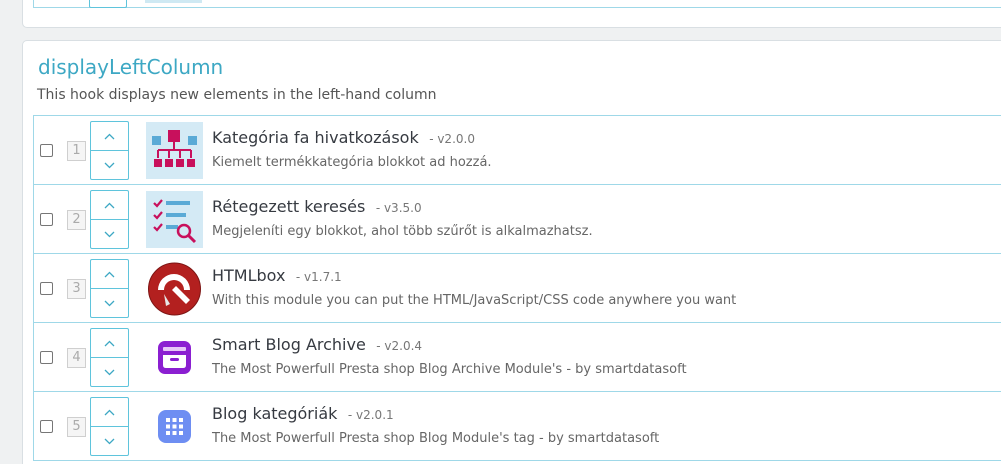  What do you see at coordinates (173, 1) in the screenshot?
I see `previous-module-logo` at bounding box center [173, 1].